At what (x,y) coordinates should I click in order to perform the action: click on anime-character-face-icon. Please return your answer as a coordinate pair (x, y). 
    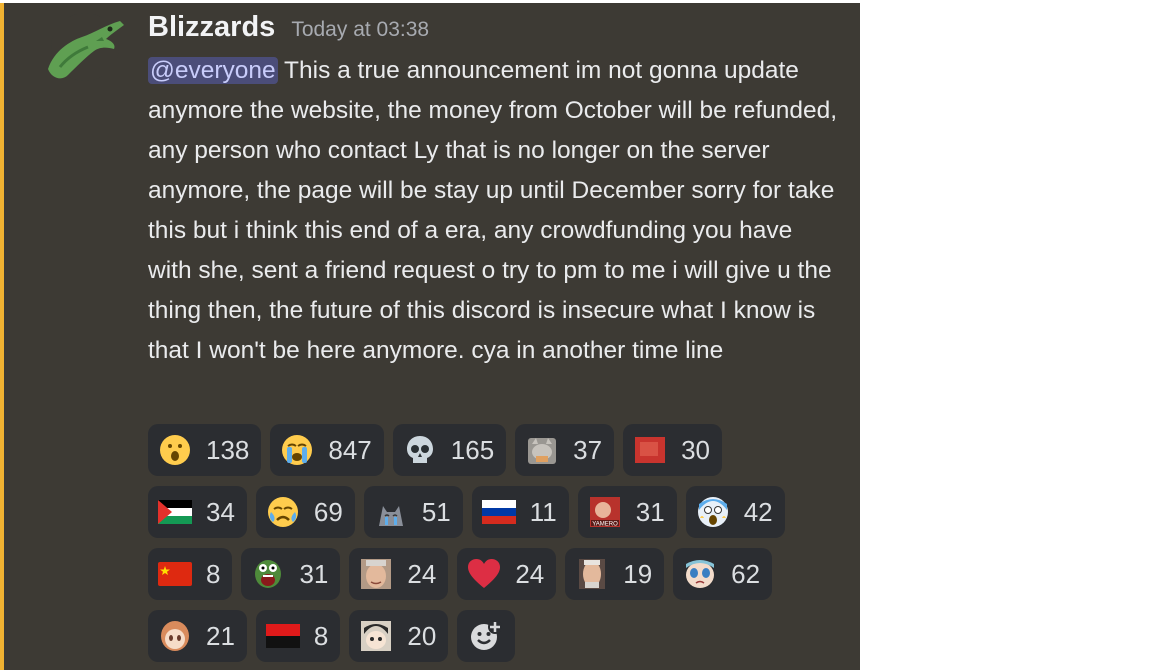
    Looking at the image, I should click on (376, 636).